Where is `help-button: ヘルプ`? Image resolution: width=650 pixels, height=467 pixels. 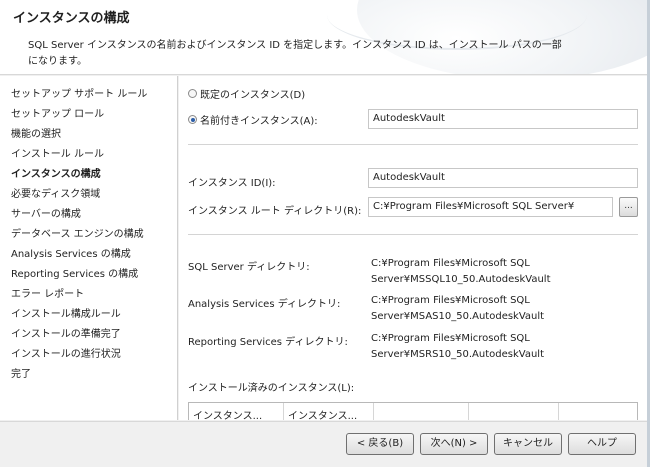
help-button: ヘルプ is located at coordinates (602, 444).